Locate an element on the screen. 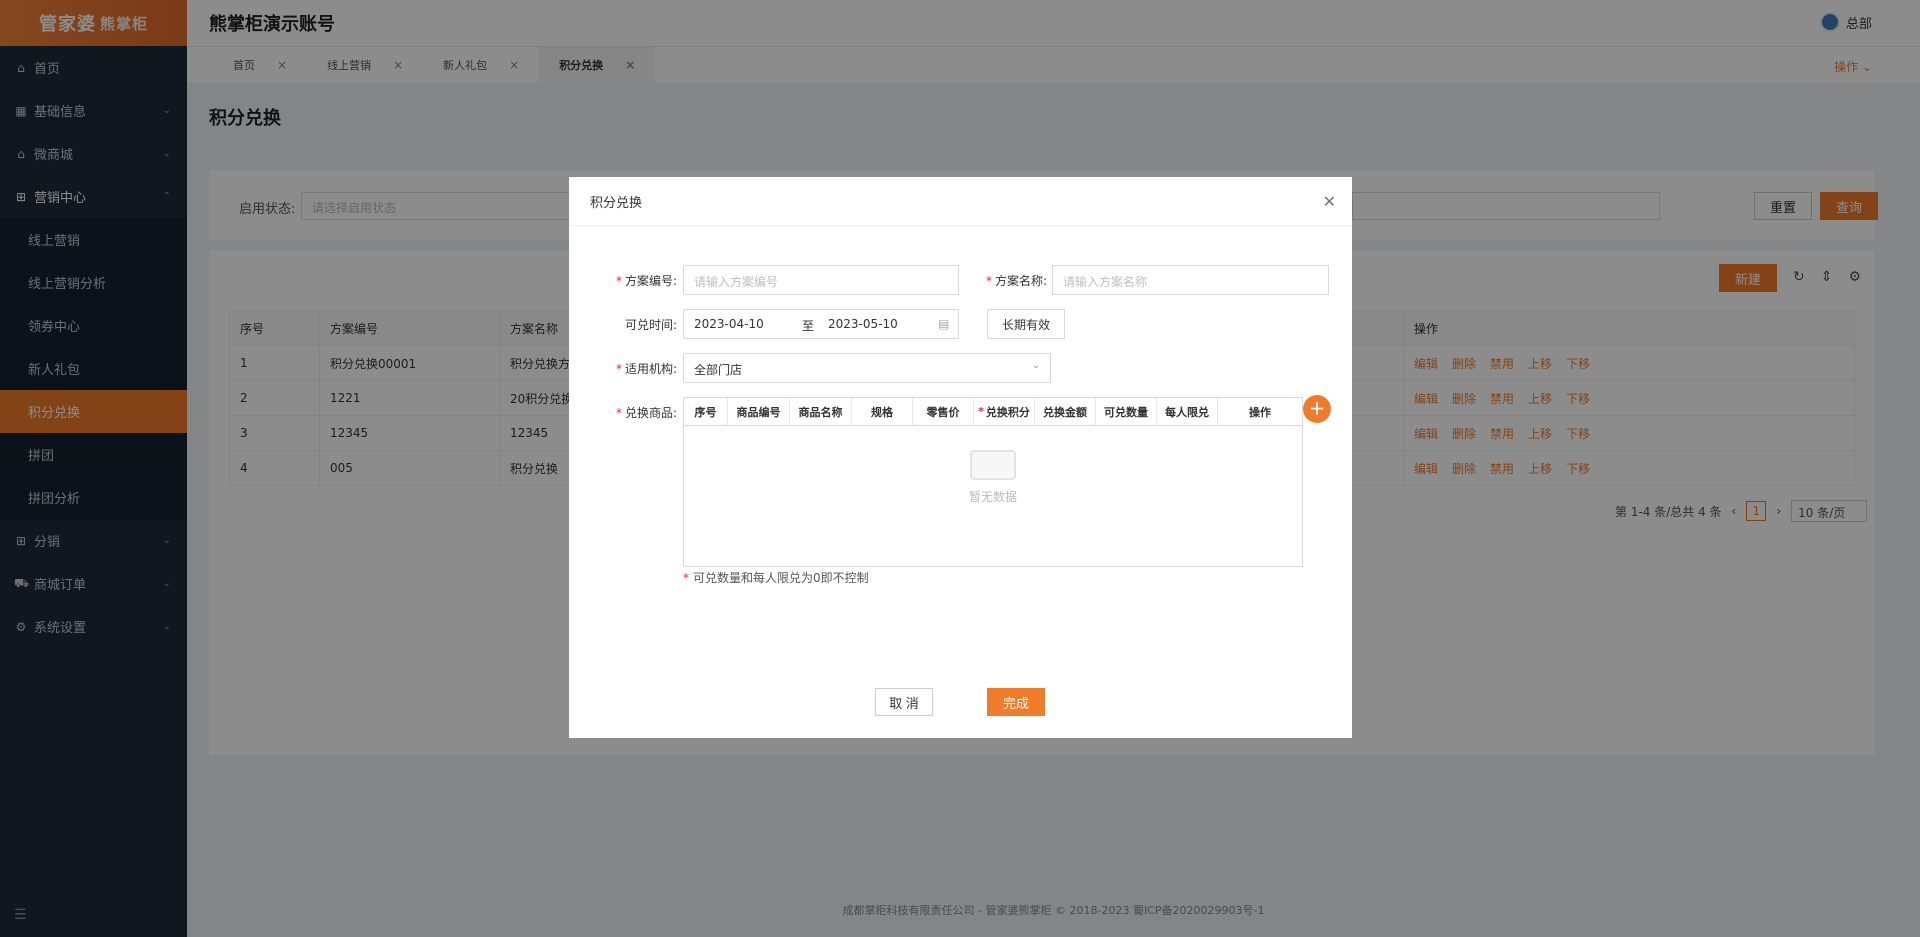 The image size is (1920, 937). col-header-per-person-limit: 每人限兑 is located at coordinates (1187, 411).